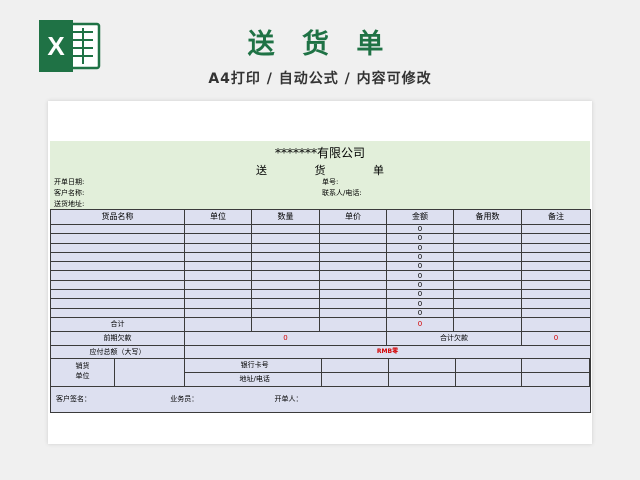 The height and width of the screenshot is (480, 640). I want to click on field-date-label: 开单日期:, so click(69, 182).